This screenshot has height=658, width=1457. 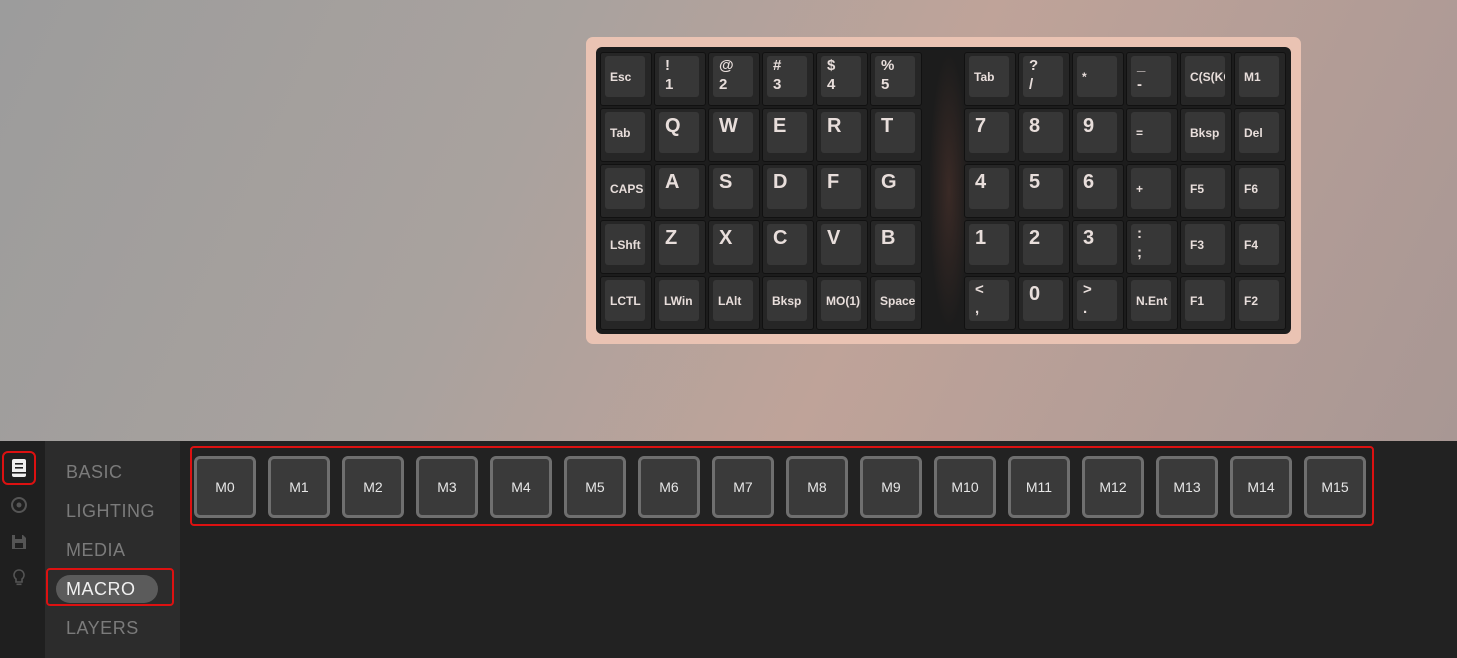 I want to click on macro-key-m1: M1, so click(x=299, y=487).